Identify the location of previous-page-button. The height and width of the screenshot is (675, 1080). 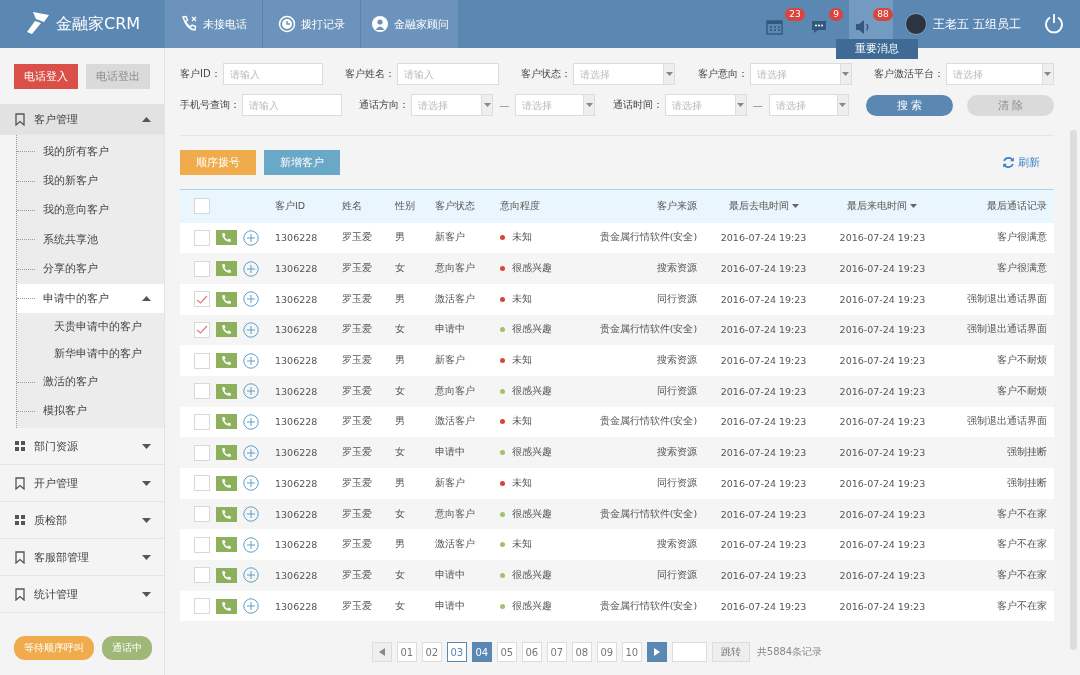
(381, 652).